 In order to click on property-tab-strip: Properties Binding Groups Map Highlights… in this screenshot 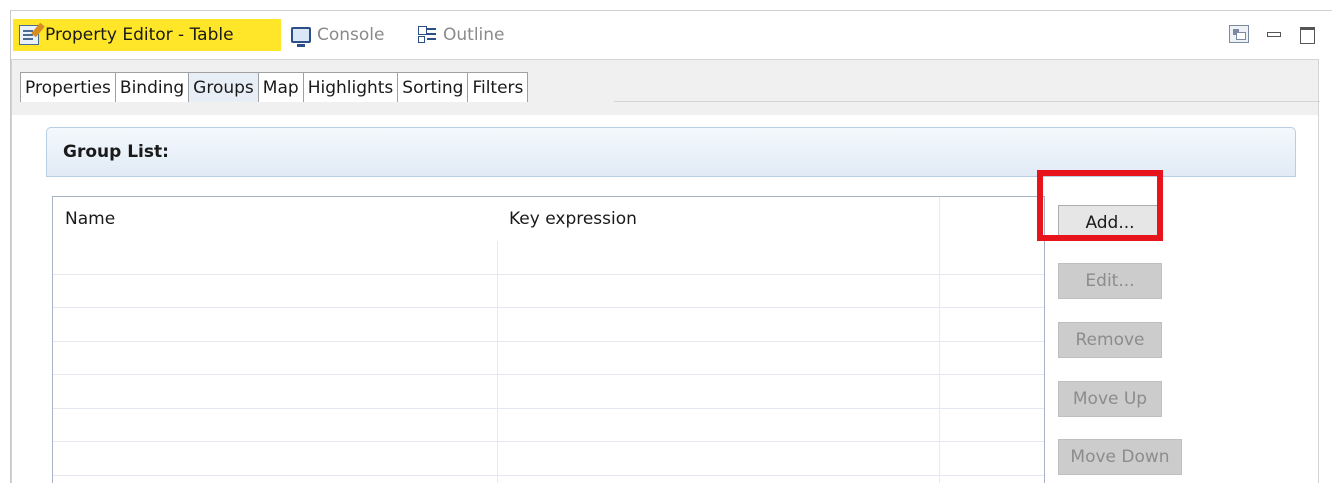, I will do `click(665, 87)`.